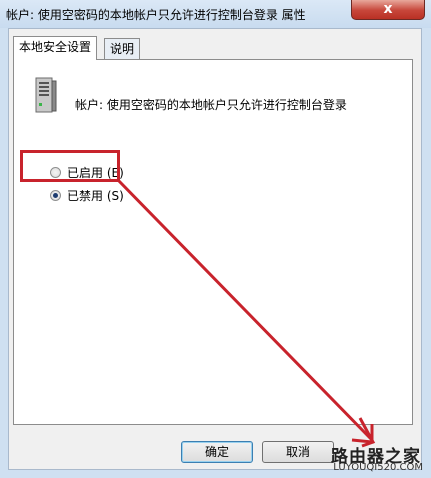 This screenshot has height=478, width=431. What do you see at coordinates (370, 459) in the screenshot?
I see `watermark: 路由器之家 LUYOUQI520.COM` at bounding box center [370, 459].